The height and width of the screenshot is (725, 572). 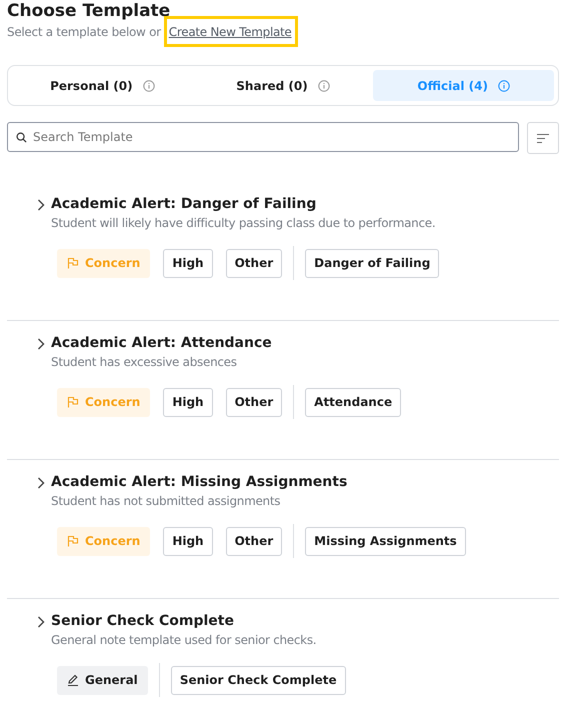 I want to click on search-field: Search Template, so click(x=263, y=137).